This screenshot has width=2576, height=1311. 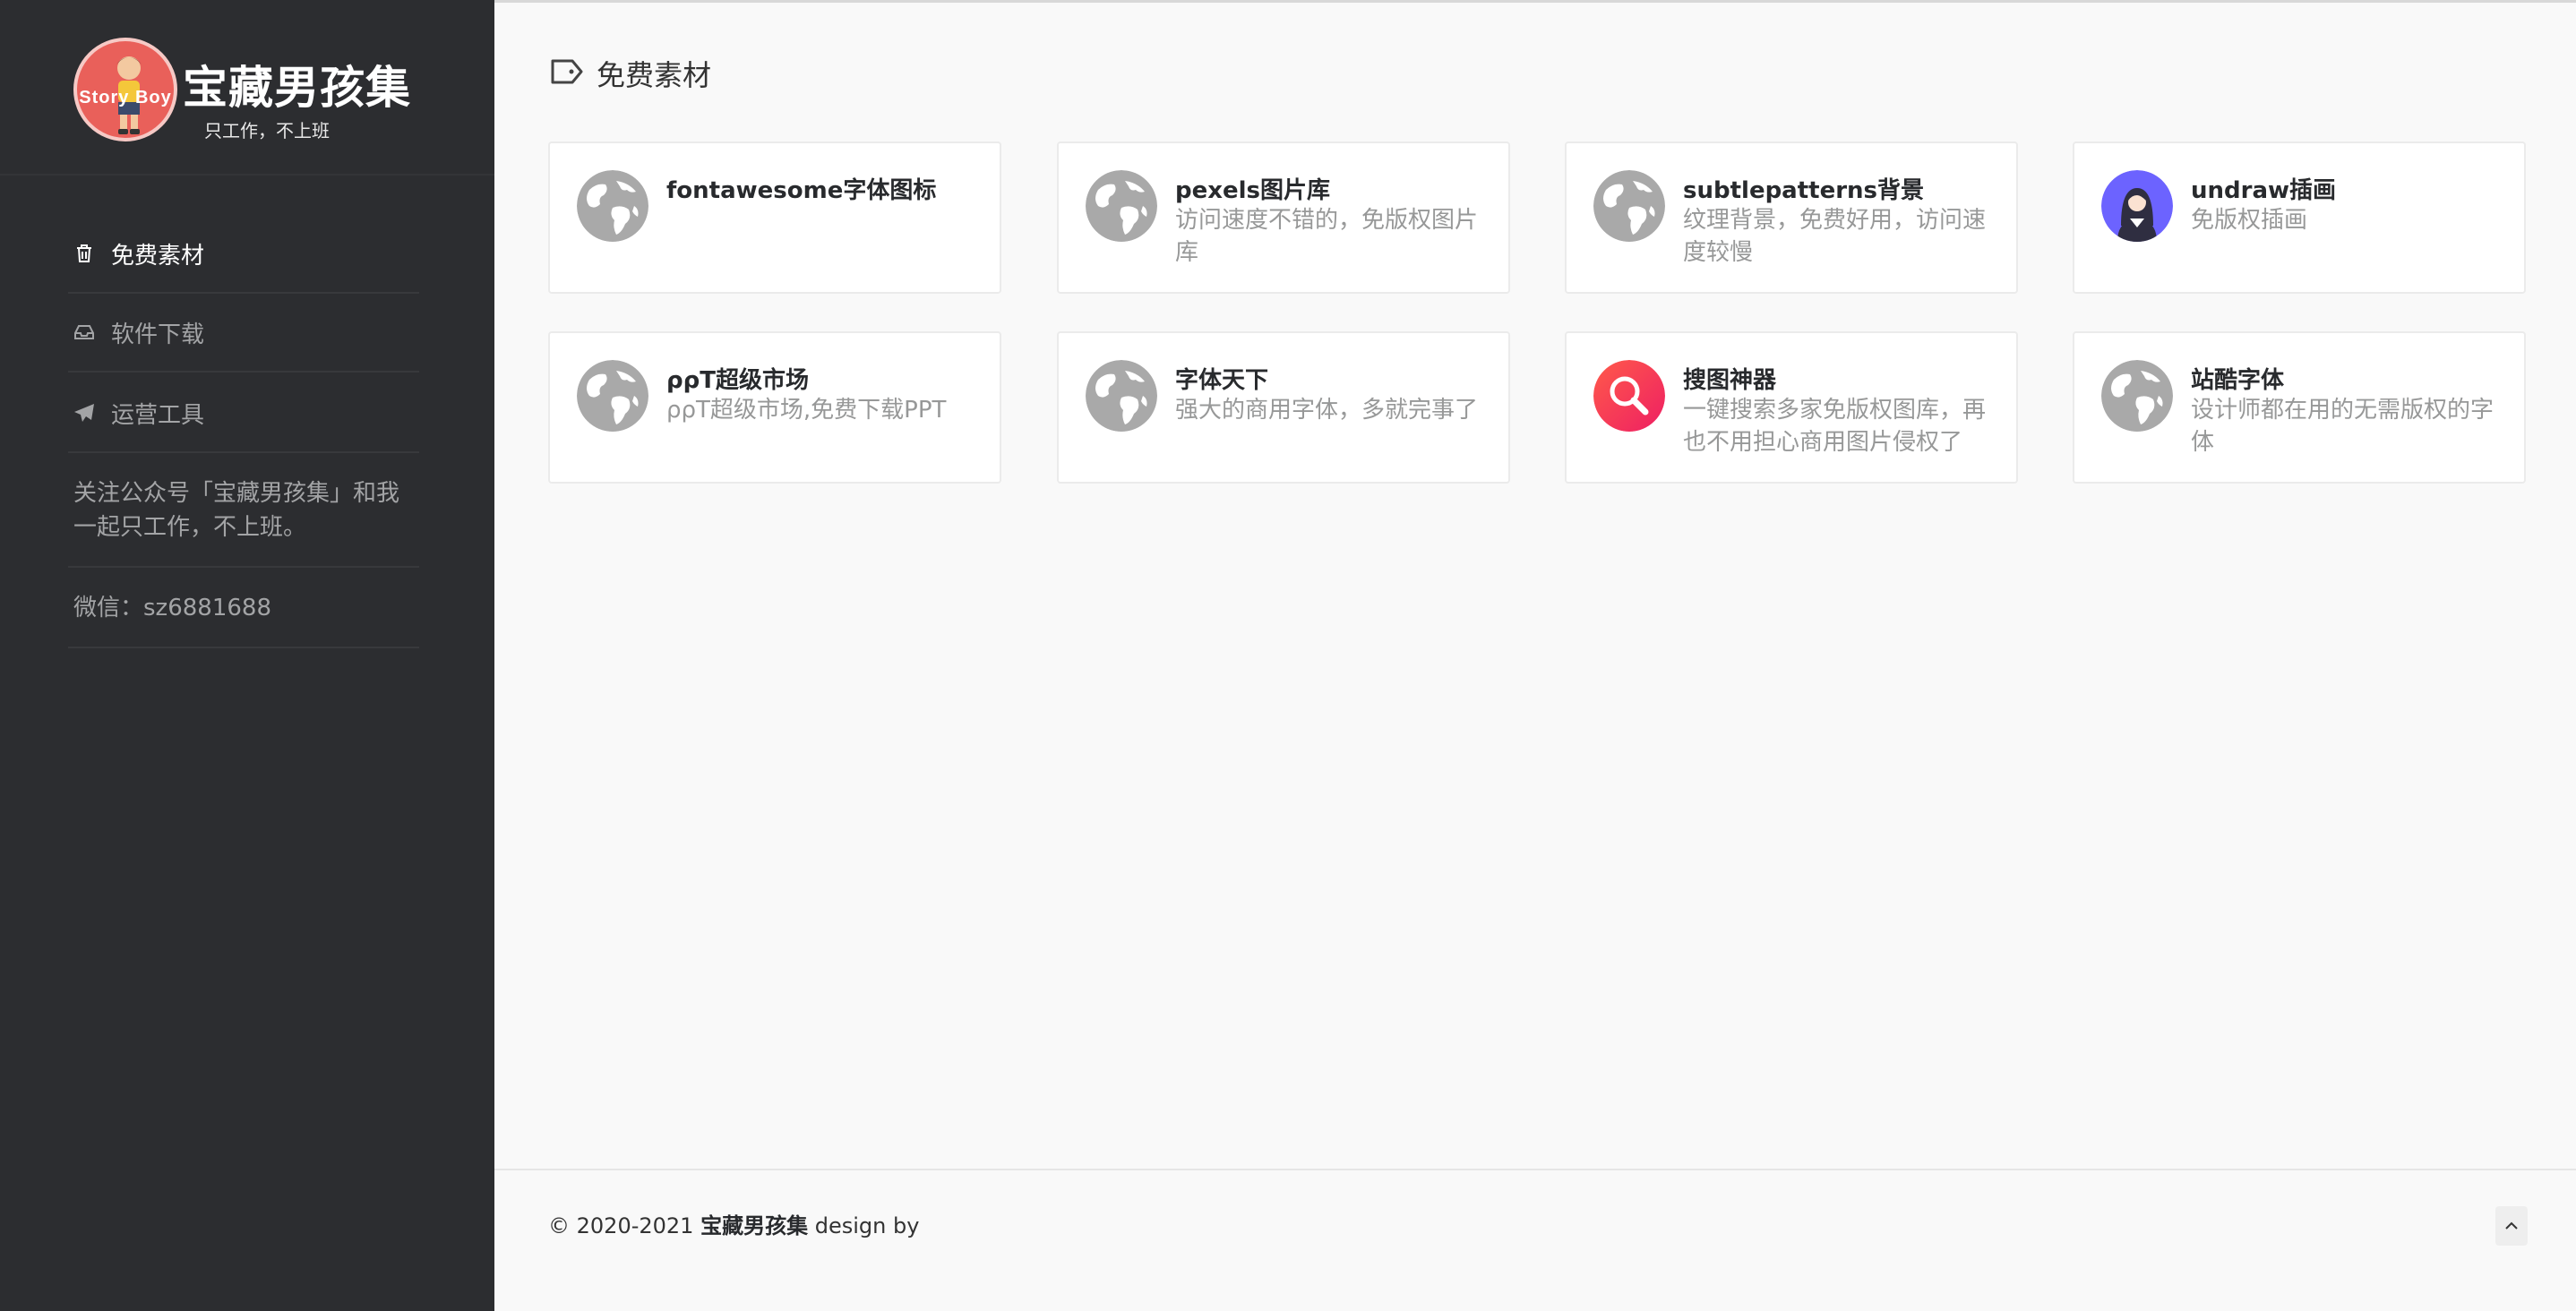 I want to click on card-desc: ρρT超级市场,免费下载PPT, so click(x=806, y=410).